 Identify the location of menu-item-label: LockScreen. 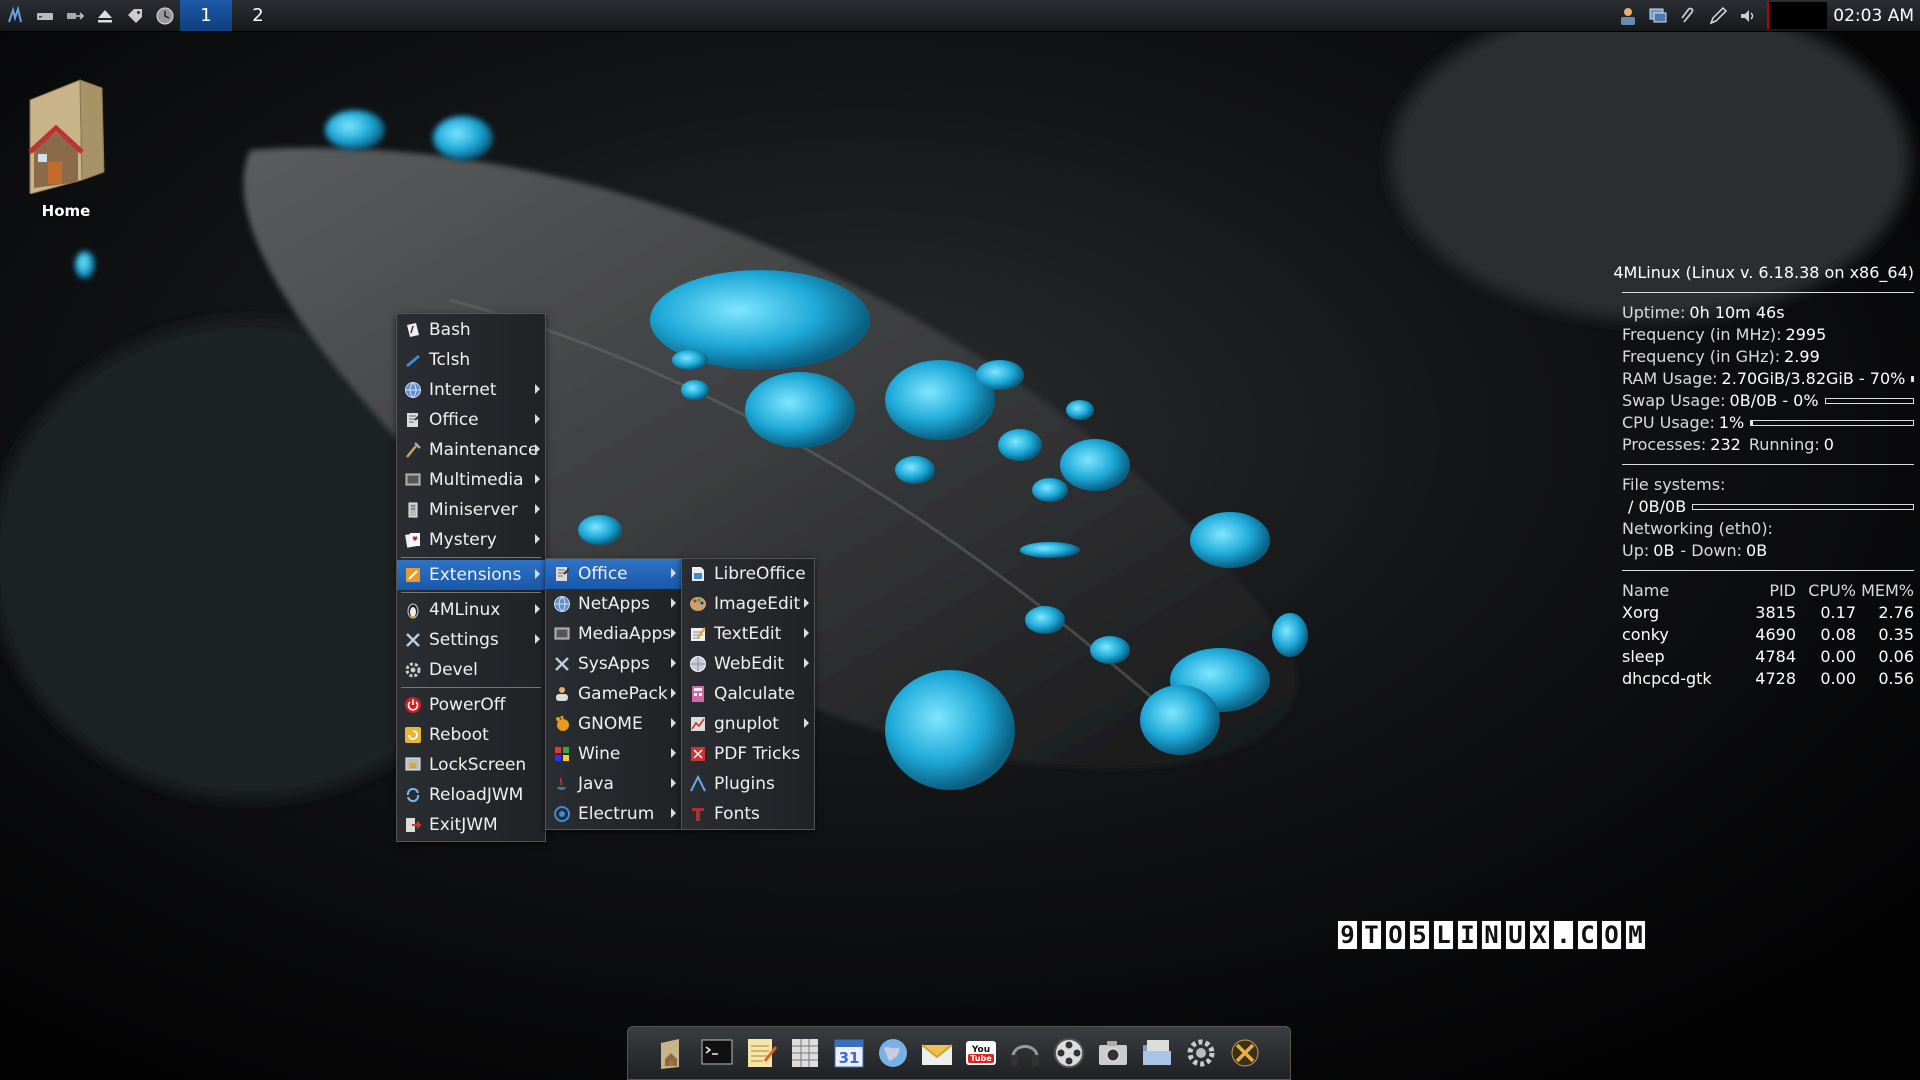
(478, 765).